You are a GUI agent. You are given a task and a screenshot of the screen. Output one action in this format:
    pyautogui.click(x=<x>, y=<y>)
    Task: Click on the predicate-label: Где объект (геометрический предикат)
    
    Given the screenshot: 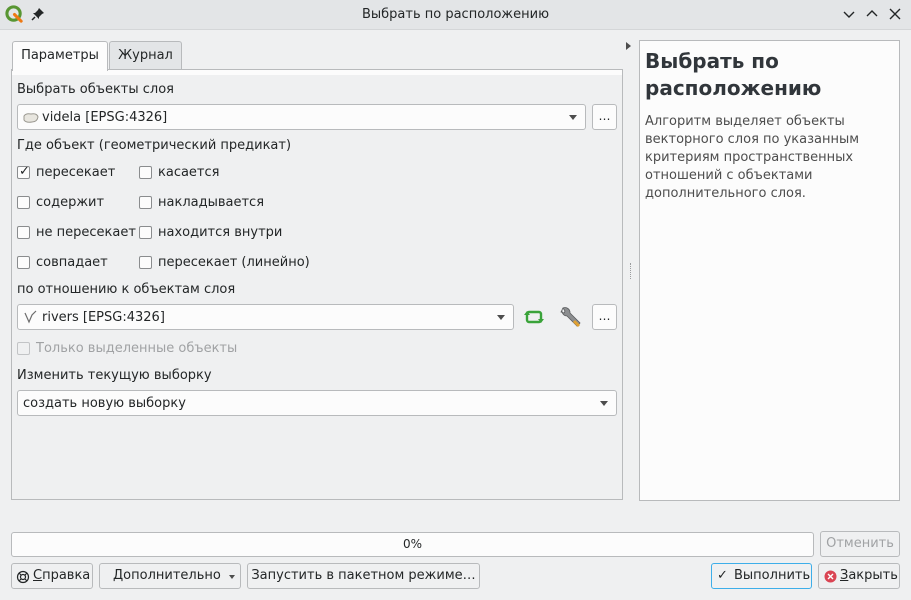 What is the action you would take?
    pyautogui.click(x=154, y=145)
    